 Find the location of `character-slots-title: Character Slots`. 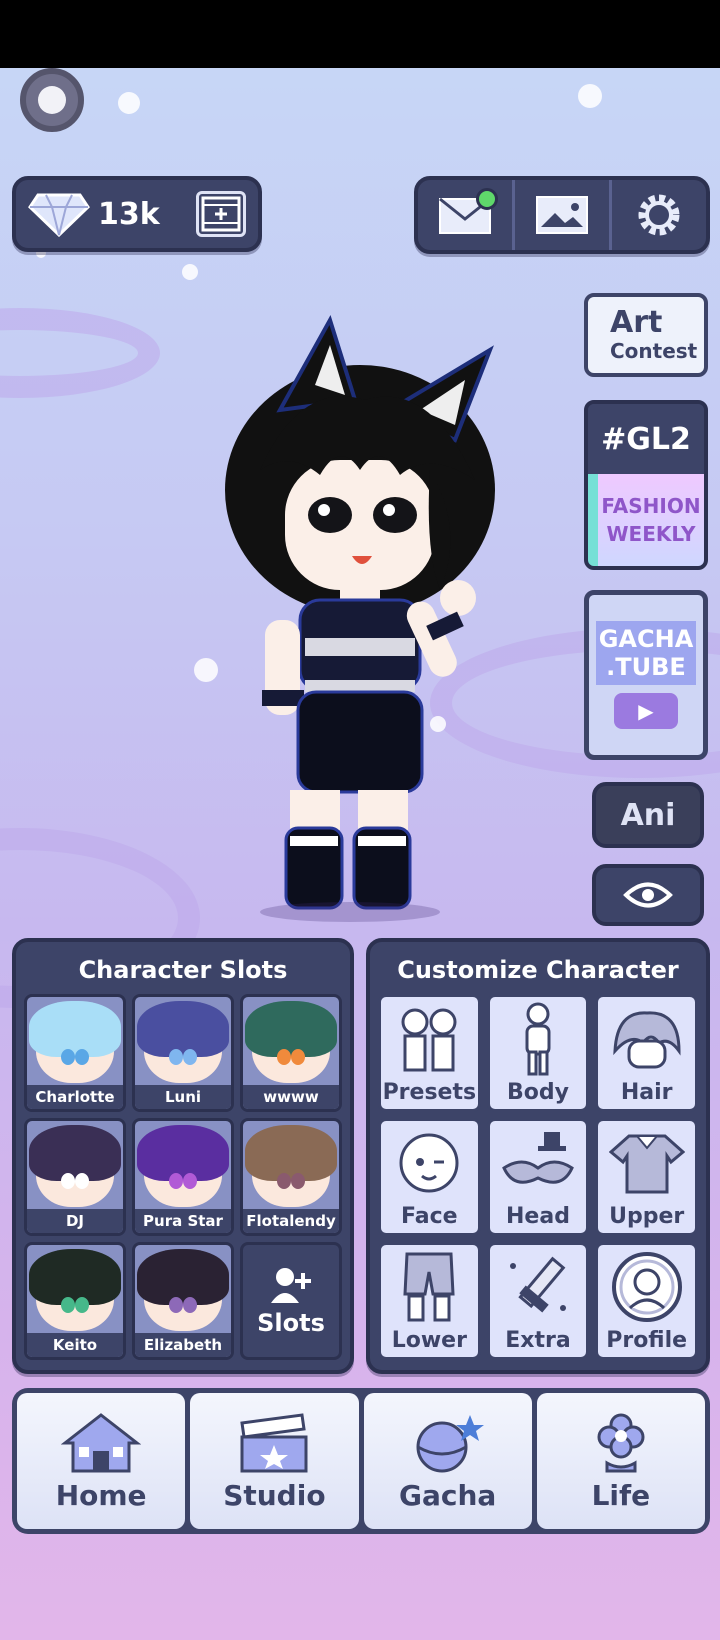

character-slots-title: Character Slots is located at coordinates (183, 970).